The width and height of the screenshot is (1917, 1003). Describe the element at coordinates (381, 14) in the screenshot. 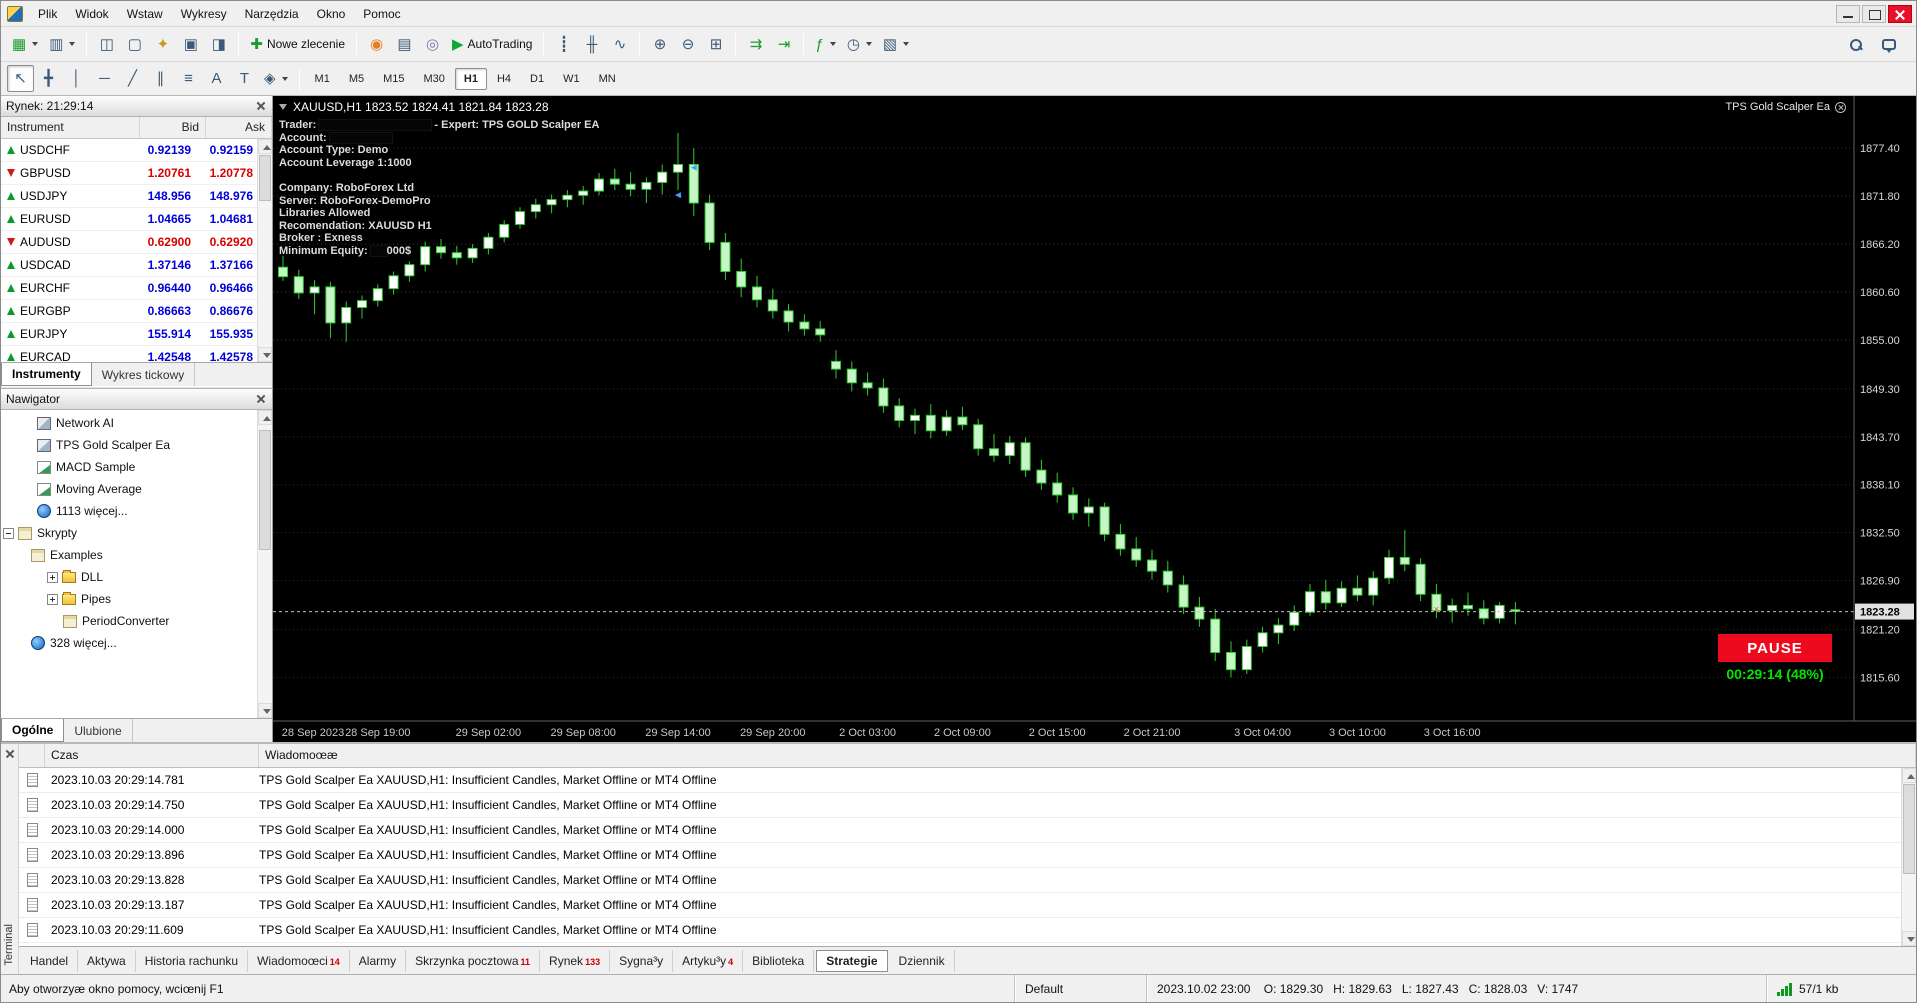

I see `menu-pomoc: Pomoc` at that location.